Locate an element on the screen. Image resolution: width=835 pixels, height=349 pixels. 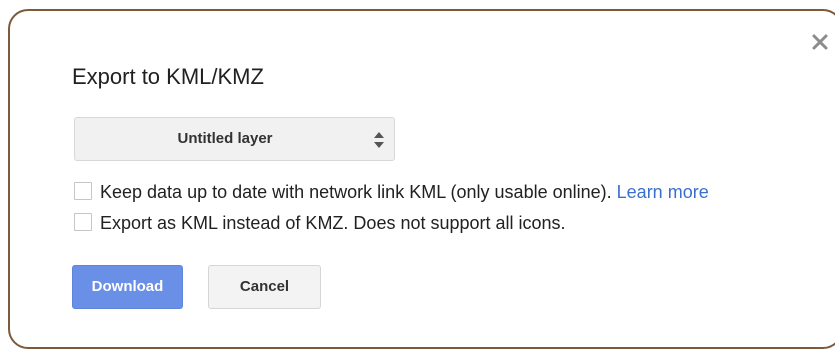
download-button: Download is located at coordinates (127, 287).